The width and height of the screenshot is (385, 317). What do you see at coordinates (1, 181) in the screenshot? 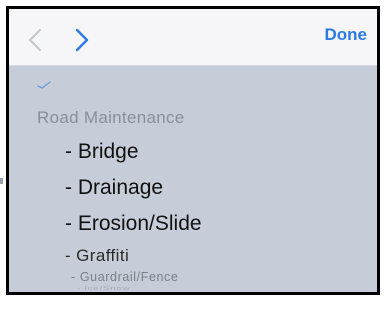
I see `edge-mark` at bounding box center [1, 181].